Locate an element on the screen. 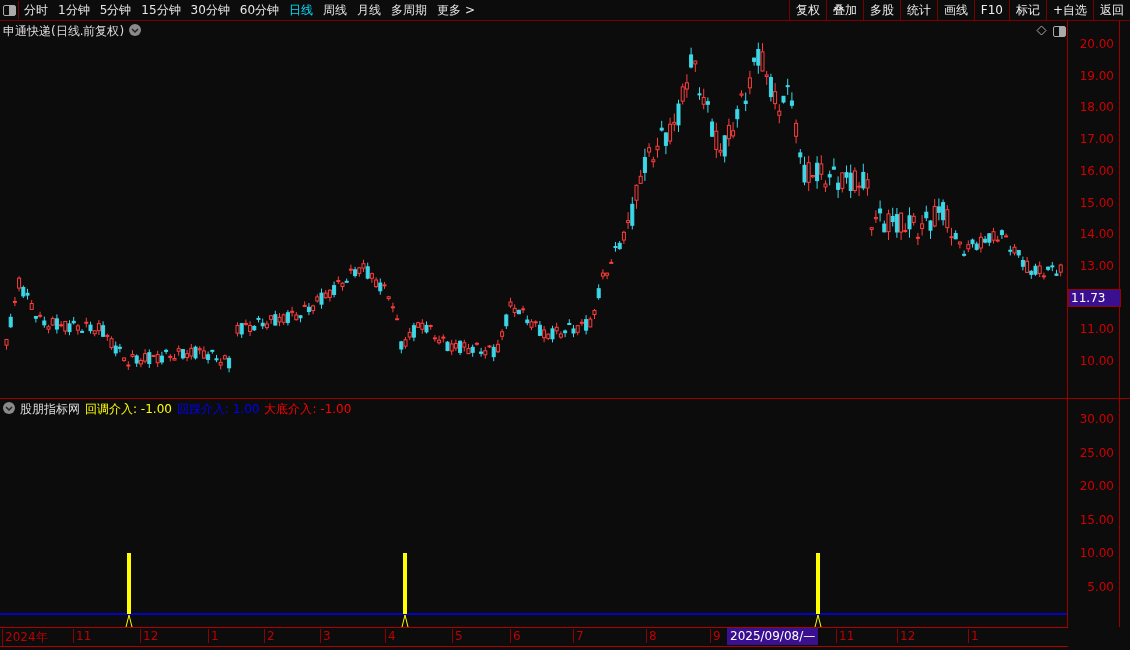 This screenshot has width=1130, height=650. indicator-tick: 20.00 is located at coordinates (1096, 486).